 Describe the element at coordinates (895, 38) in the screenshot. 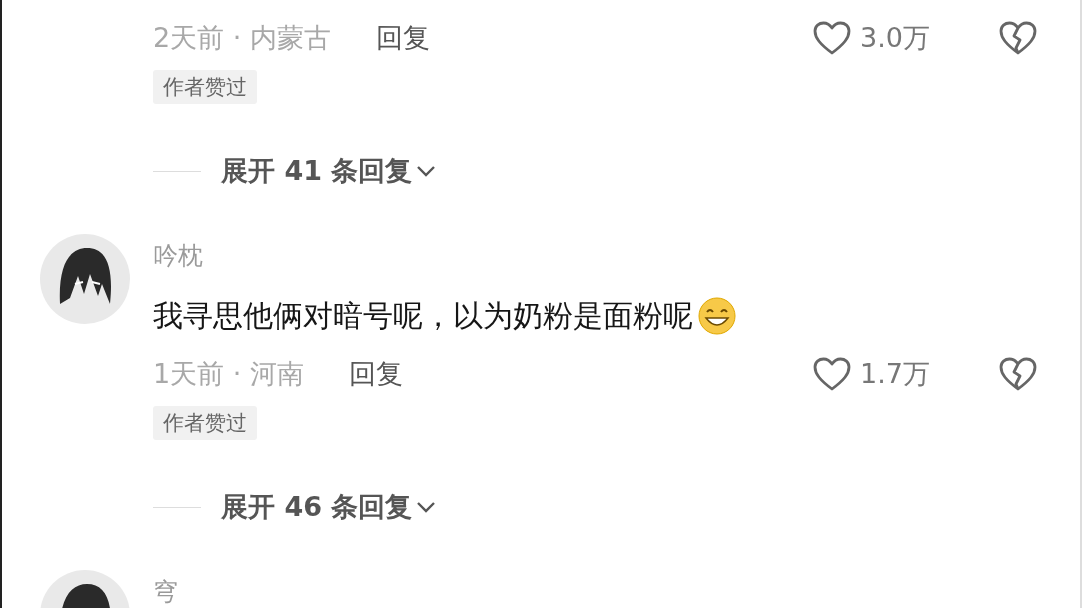

I see `like-count: 3.0万` at that location.